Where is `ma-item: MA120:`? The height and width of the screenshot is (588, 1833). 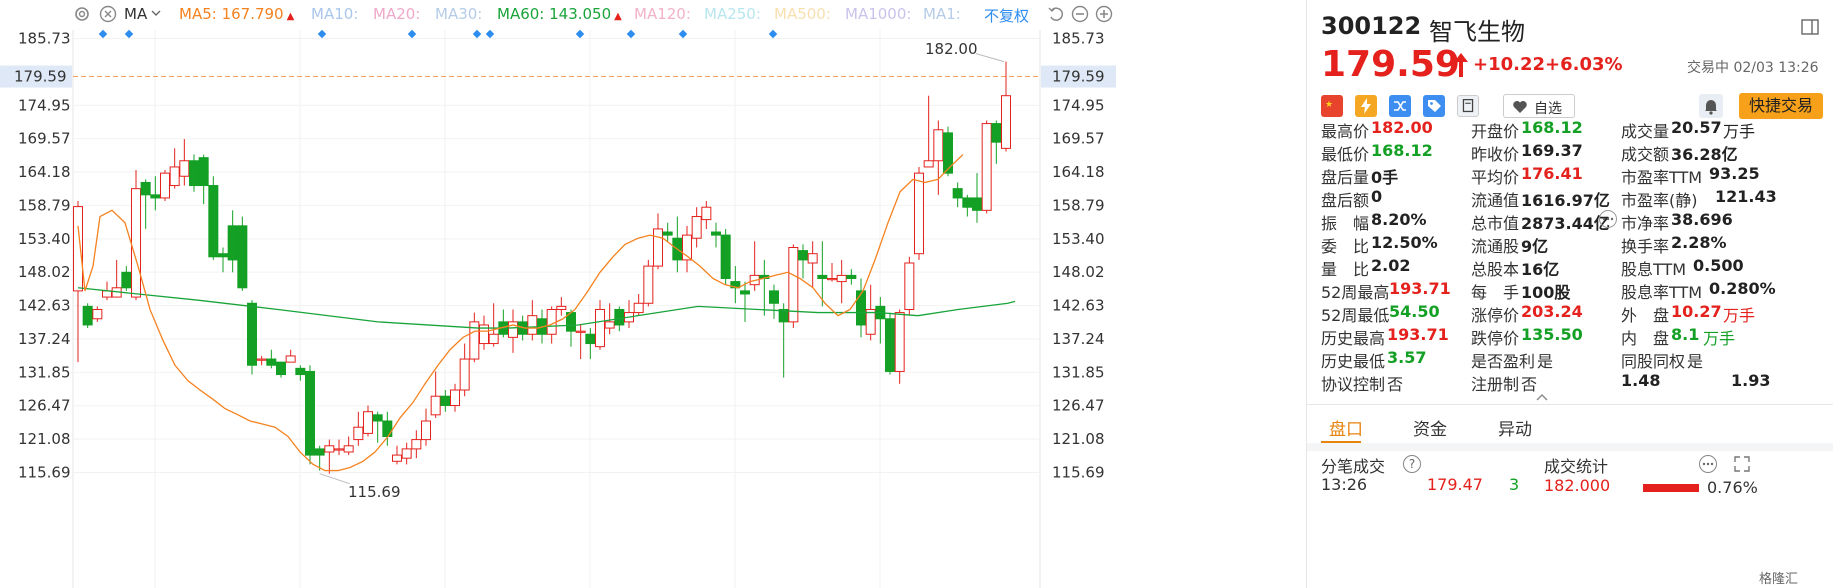 ma-item: MA120: is located at coordinates (662, 14).